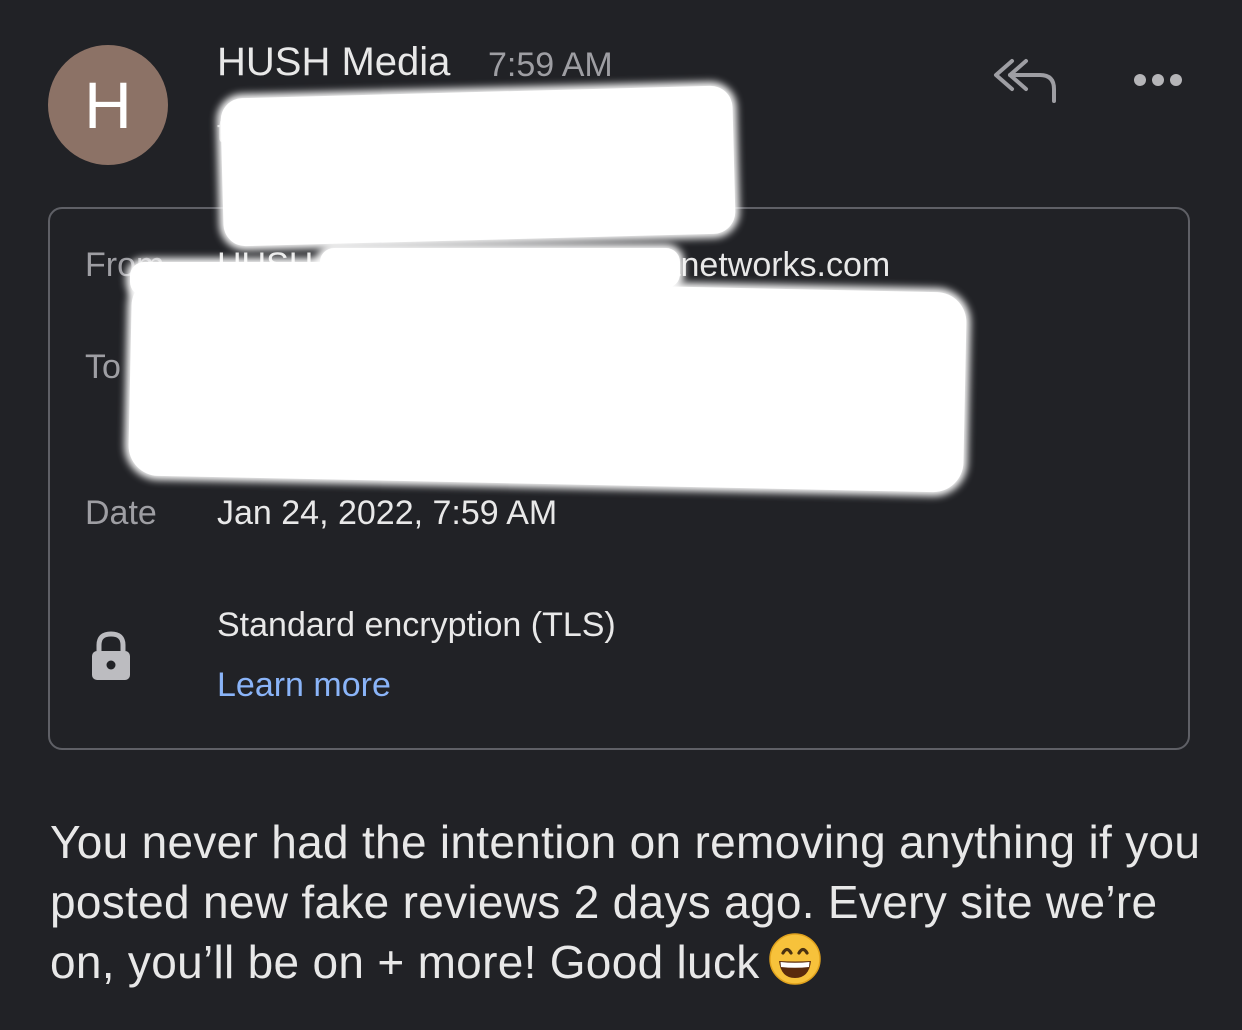 This screenshot has height=1030, width=1242. Describe the element at coordinates (108, 105) in the screenshot. I see `avatar: H` at that location.